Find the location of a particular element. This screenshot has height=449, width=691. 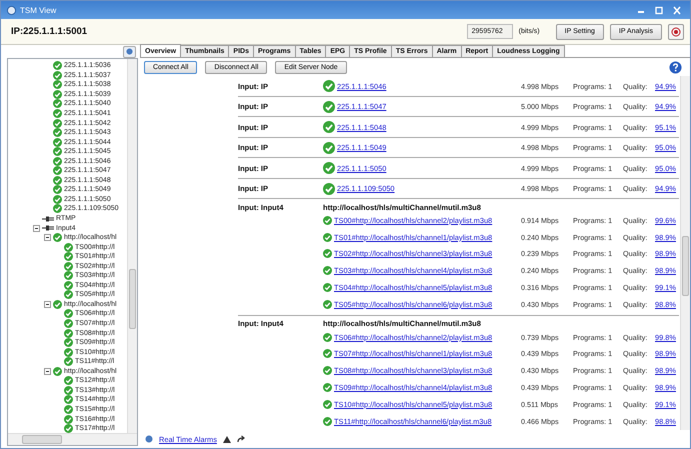

record-button is located at coordinates (676, 32).